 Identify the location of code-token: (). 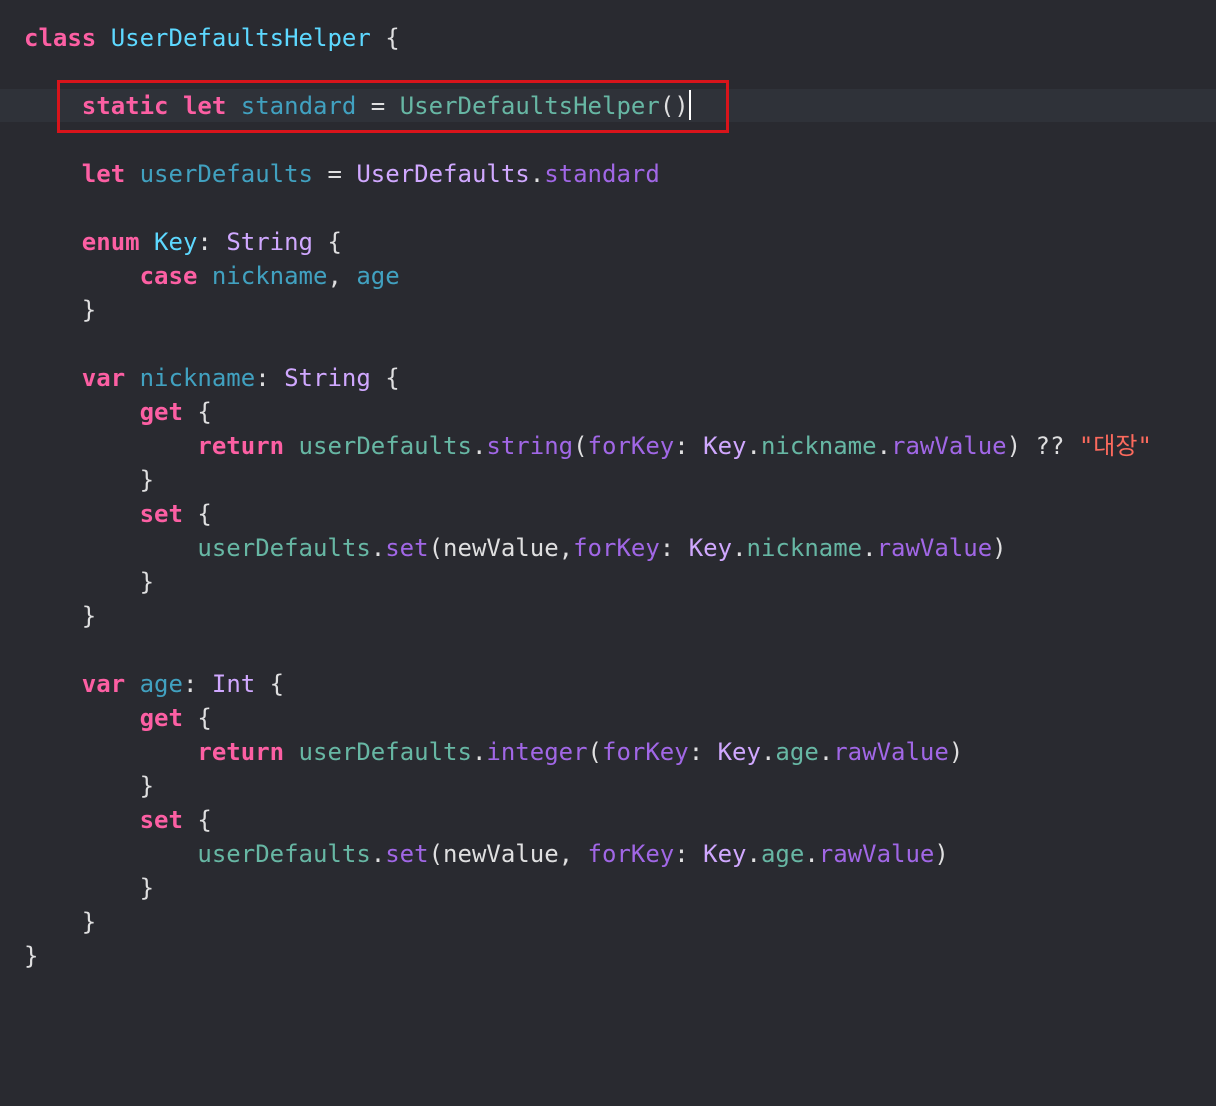
(674, 106).